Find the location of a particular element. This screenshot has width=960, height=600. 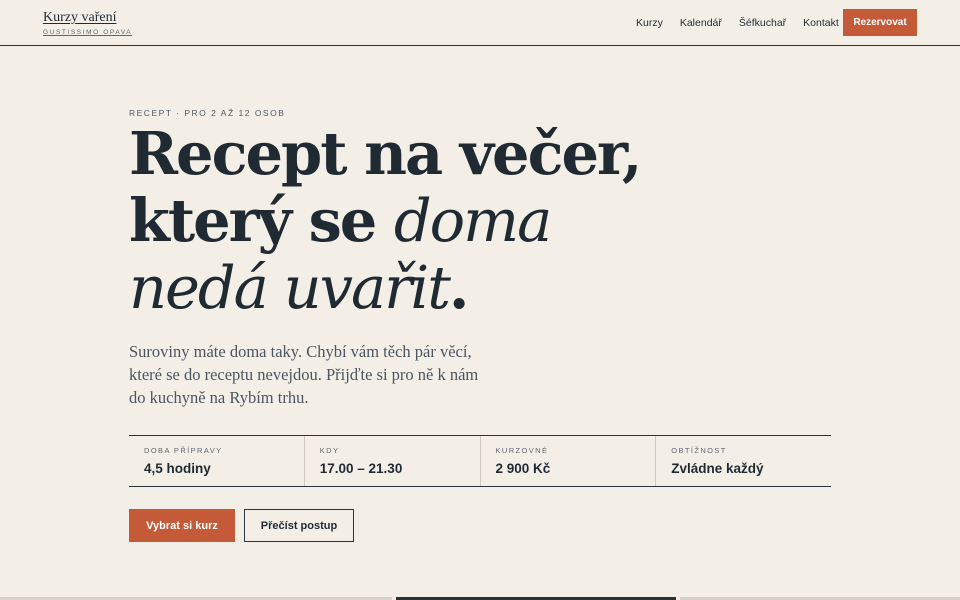

headline-line-2a: který se is located at coordinates (253, 220).